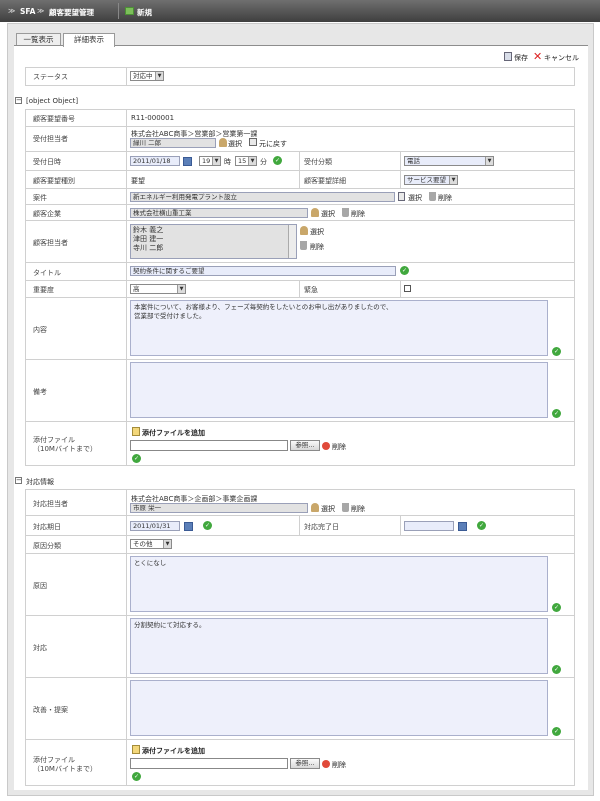 This screenshot has height=801, width=600. I want to click on company-delete-button: 削除, so click(358, 214).